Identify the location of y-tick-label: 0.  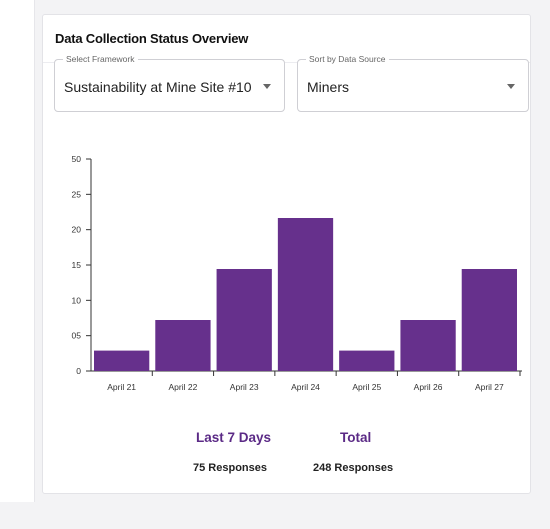
(78, 371).